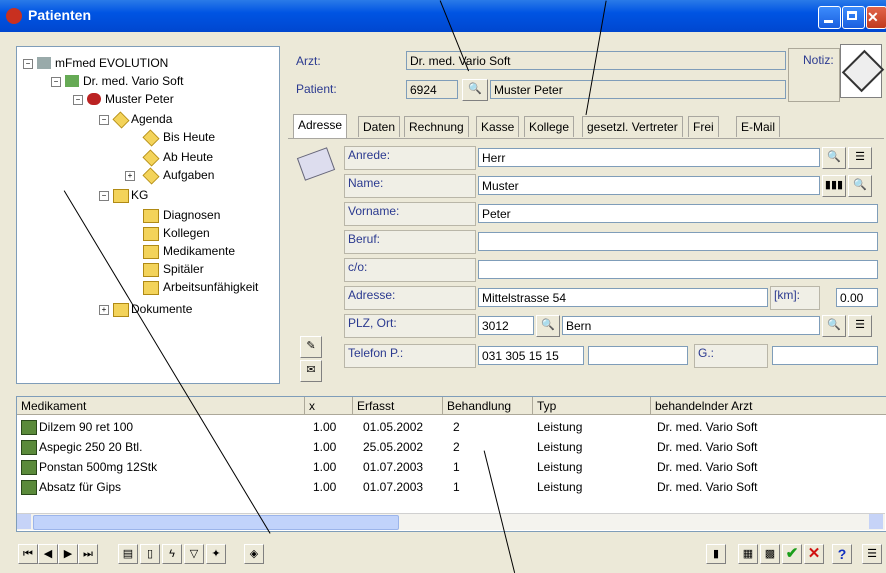  I want to click on cancel-x-icon: ✕, so click(814, 554).